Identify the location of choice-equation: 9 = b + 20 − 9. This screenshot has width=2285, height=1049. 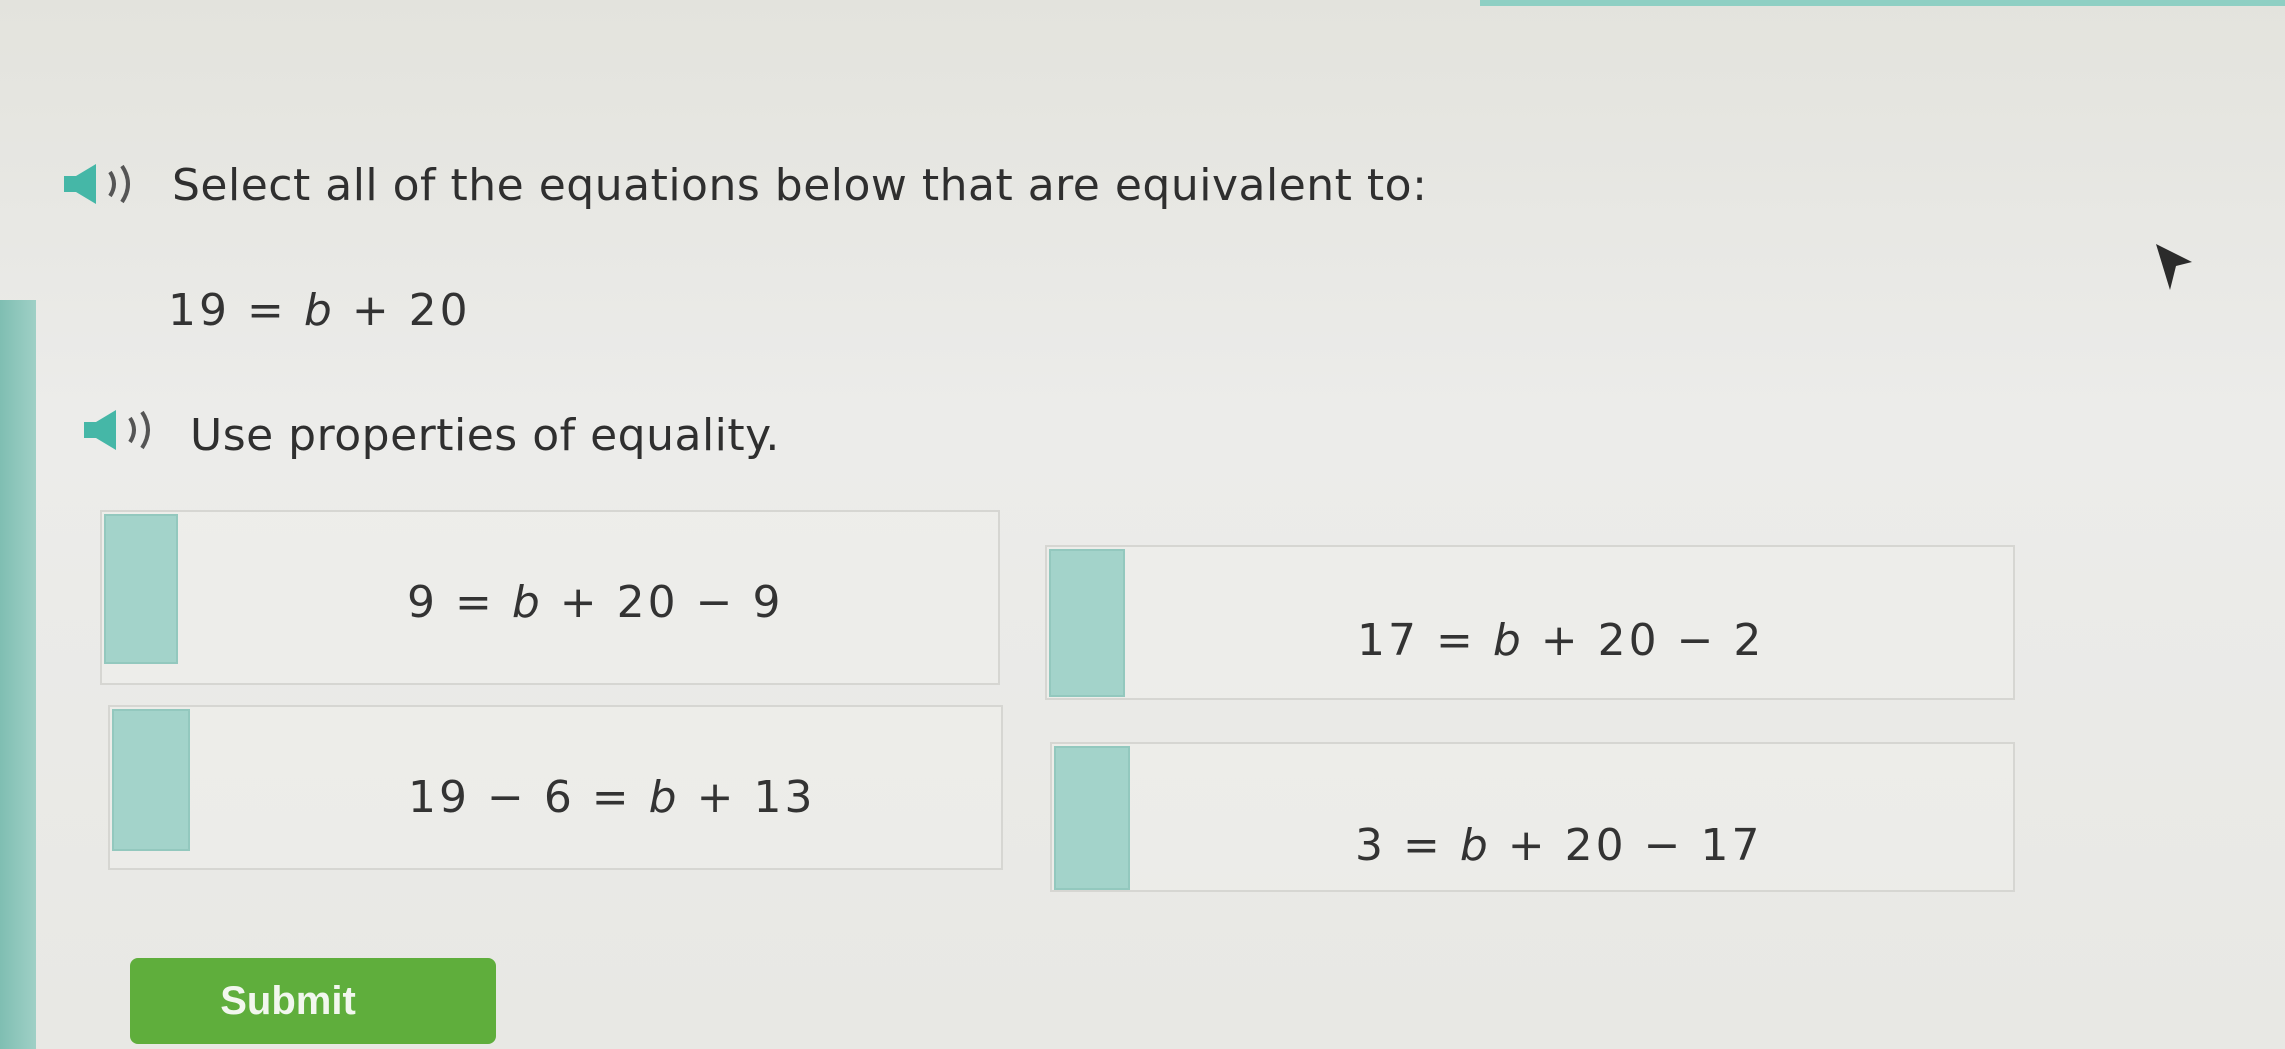
(595, 602).